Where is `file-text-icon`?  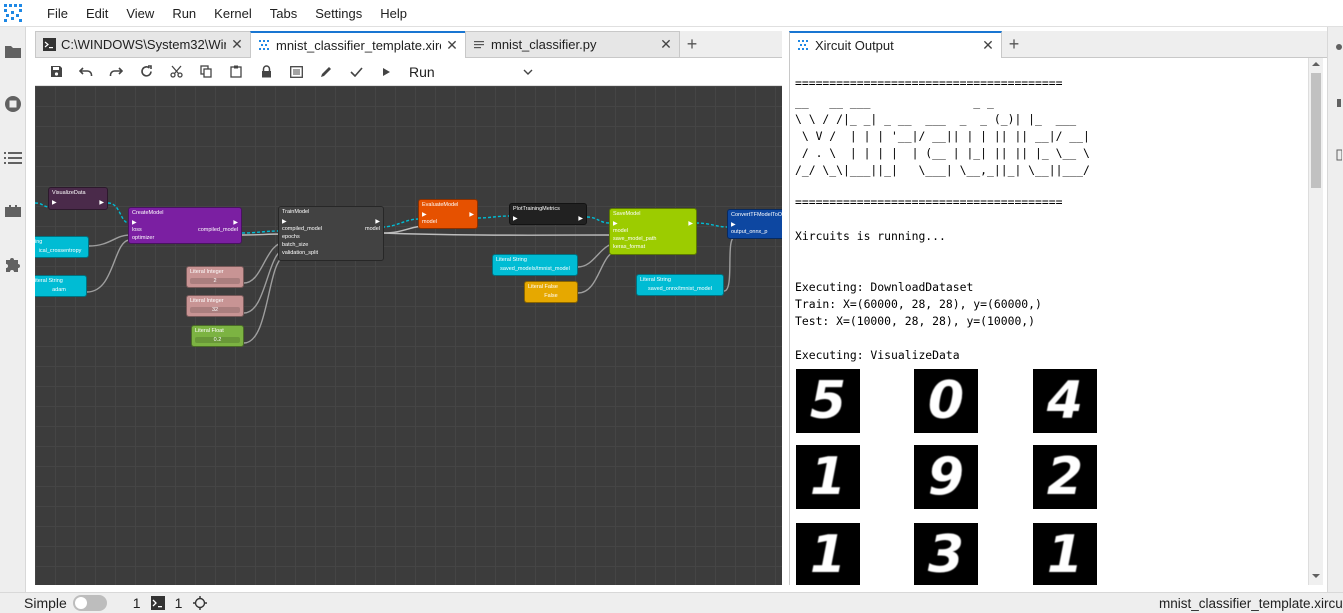 file-text-icon is located at coordinates (479, 45).